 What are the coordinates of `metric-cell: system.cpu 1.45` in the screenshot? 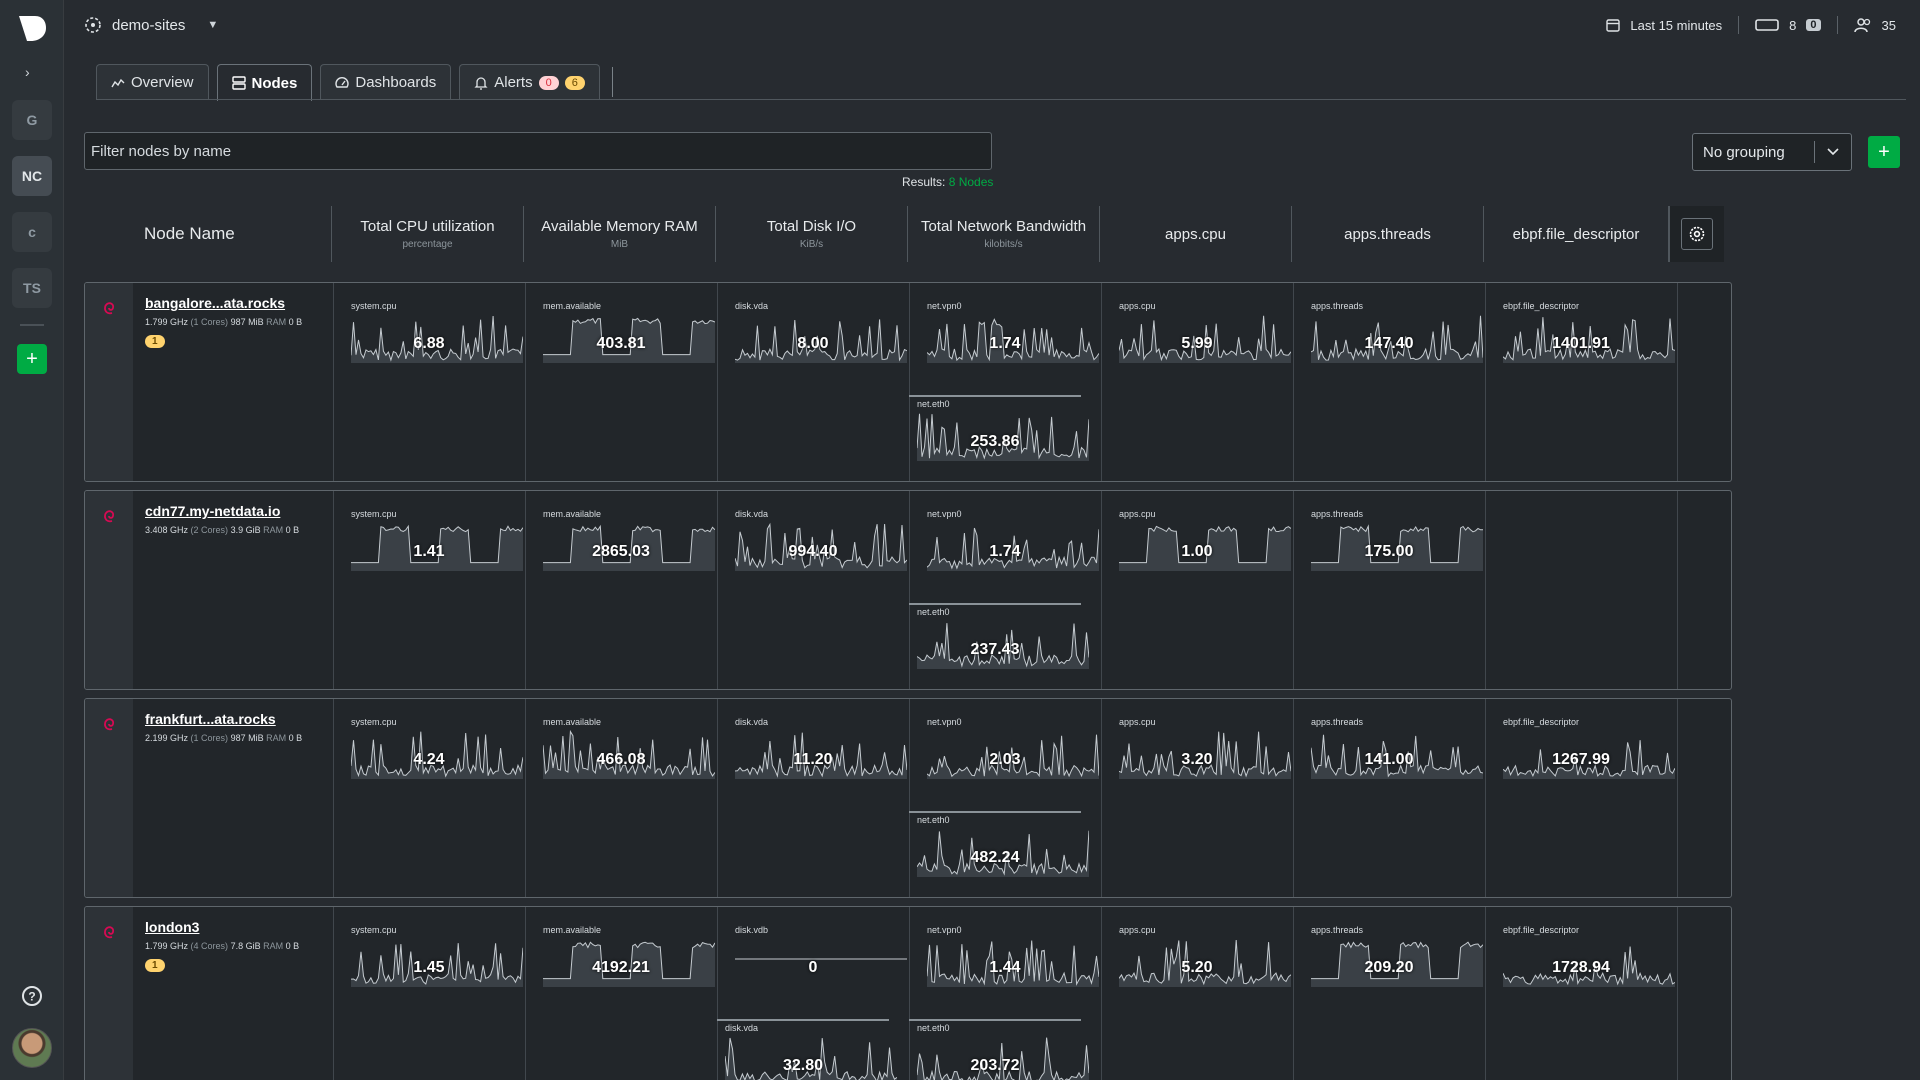 It's located at (433, 963).